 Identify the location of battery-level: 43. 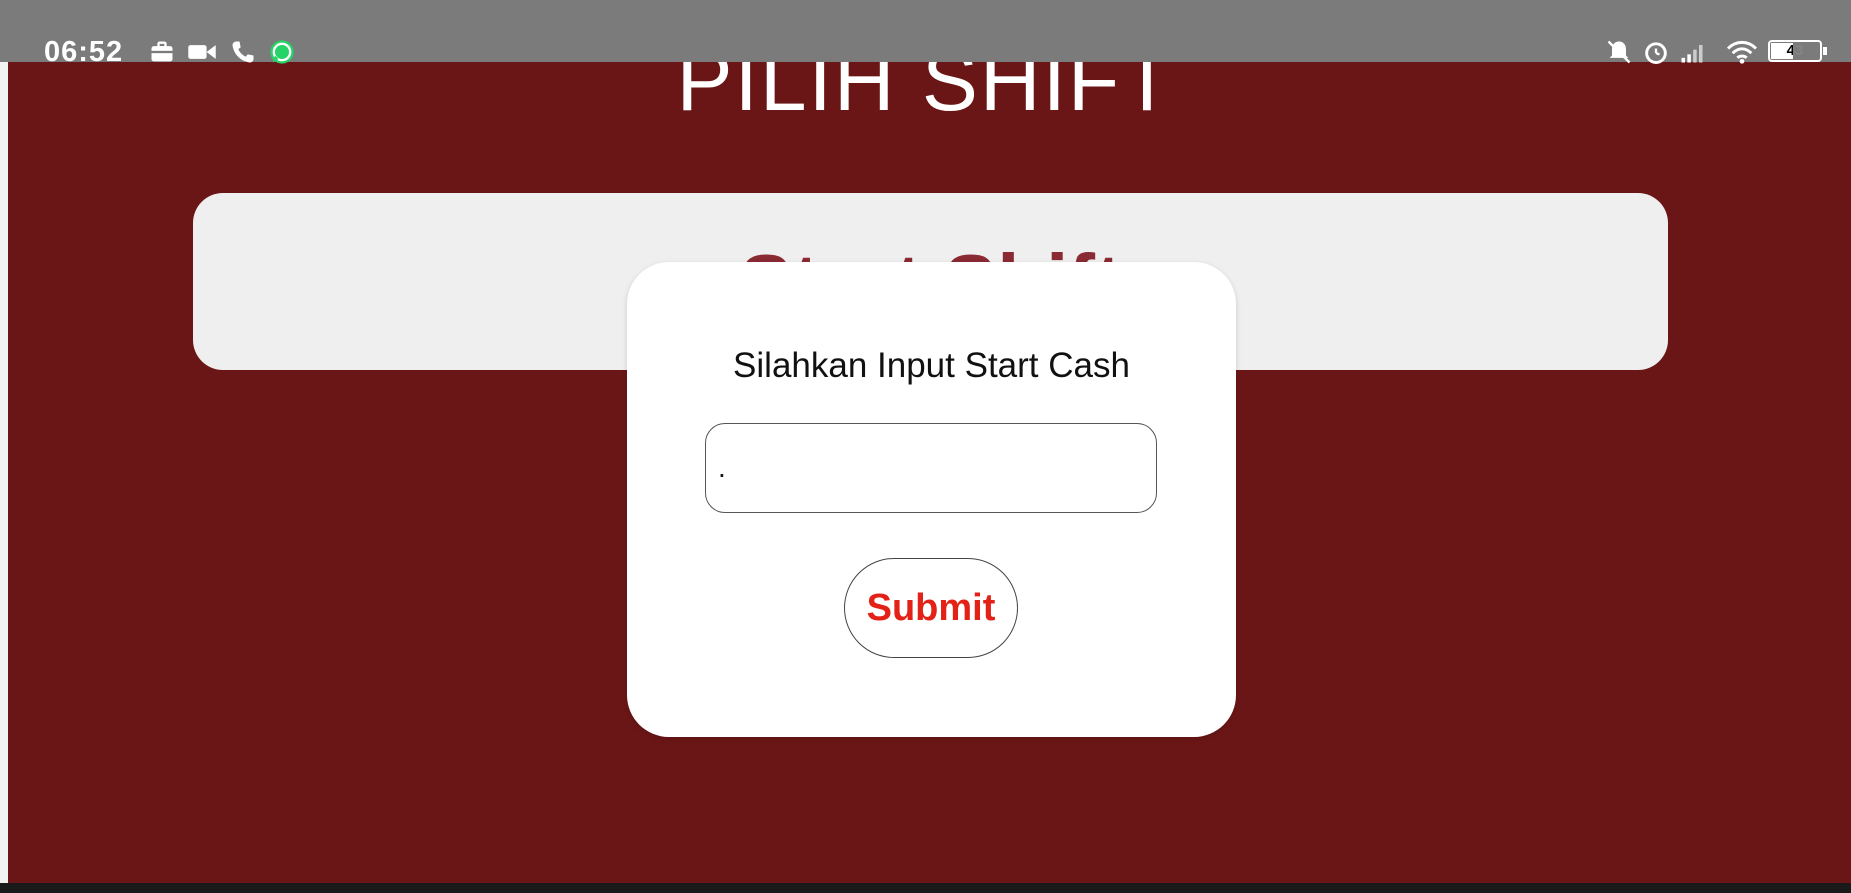
(1795, 50).